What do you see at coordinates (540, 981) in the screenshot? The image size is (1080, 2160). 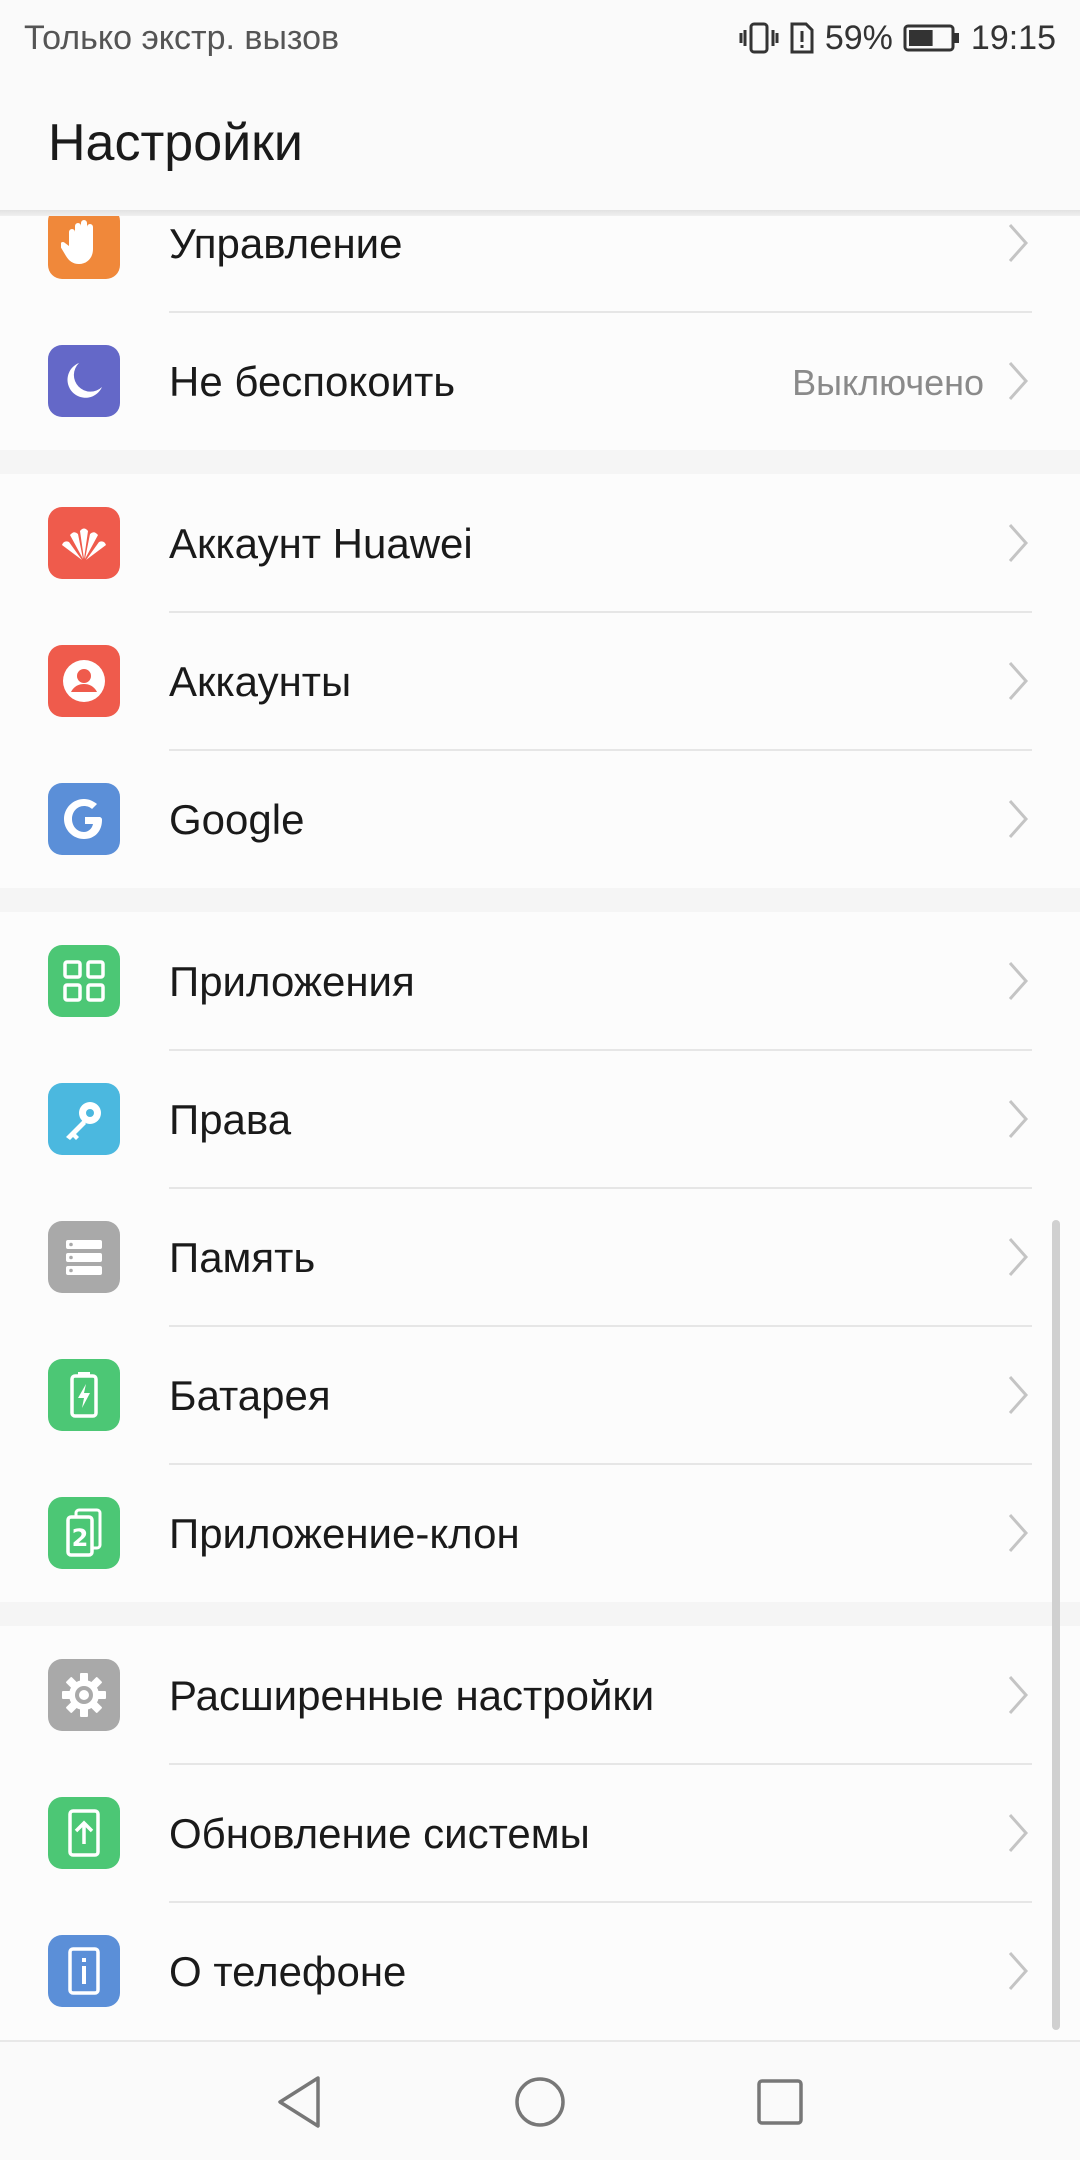 I see `settings-item-apps: Приложения` at bounding box center [540, 981].